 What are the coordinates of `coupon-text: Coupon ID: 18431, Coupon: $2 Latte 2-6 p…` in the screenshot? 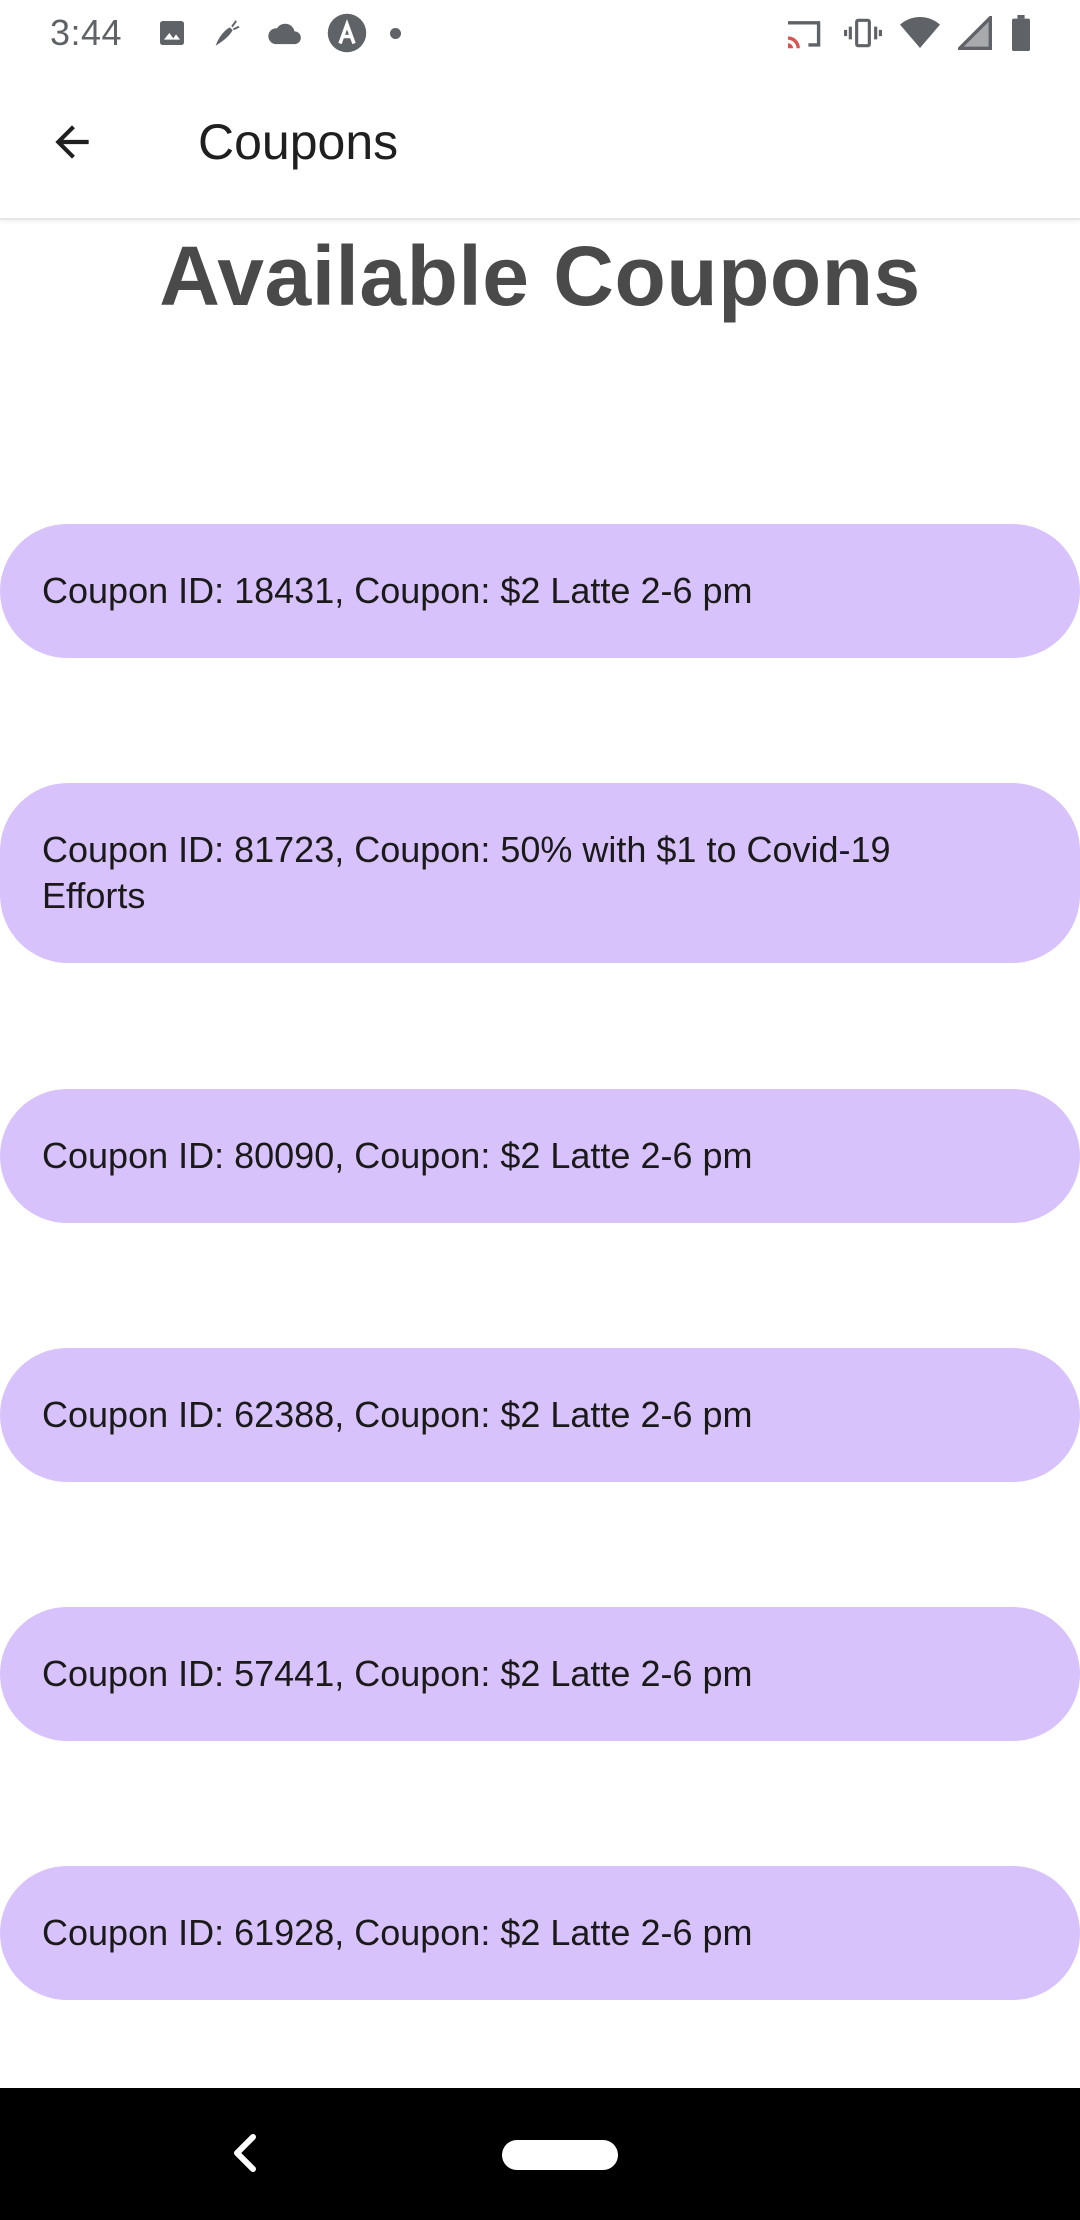 It's located at (397, 590).